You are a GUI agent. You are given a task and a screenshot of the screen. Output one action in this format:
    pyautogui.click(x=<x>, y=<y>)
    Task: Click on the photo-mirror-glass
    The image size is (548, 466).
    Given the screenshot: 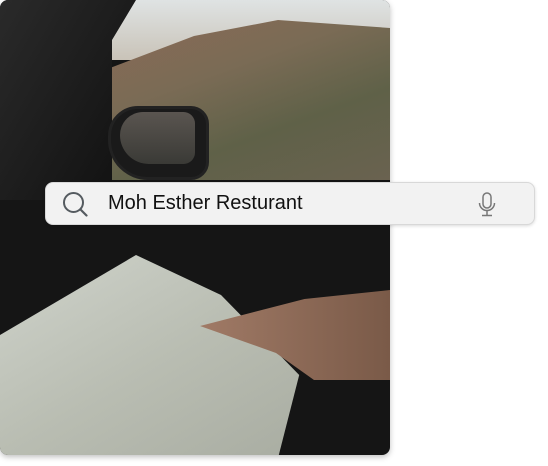 What is the action you would take?
    pyautogui.click(x=157, y=138)
    